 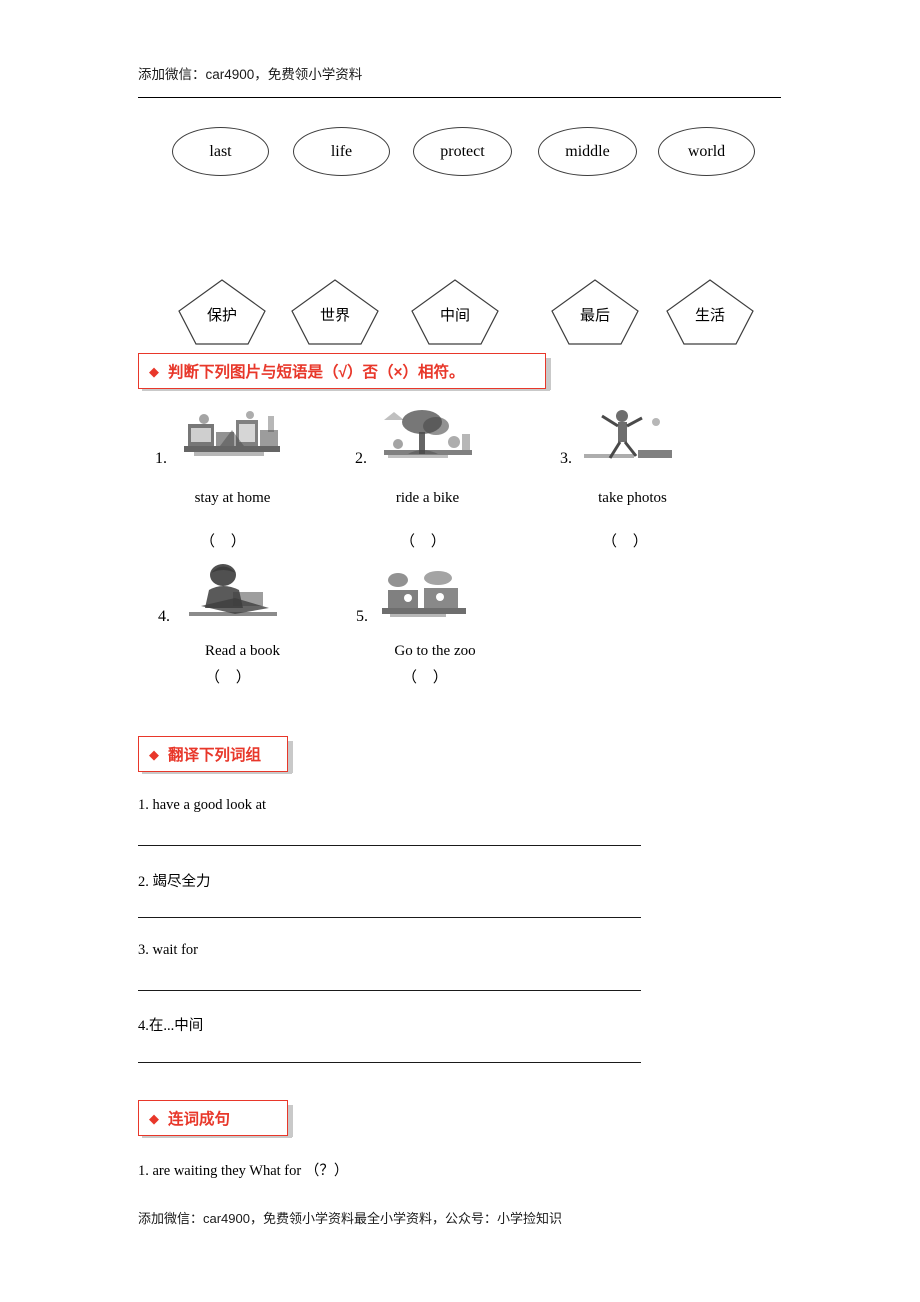 What do you see at coordinates (462, 151) in the screenshot?
I see `word-ellipse: protect` at bounding box center [462, 151].